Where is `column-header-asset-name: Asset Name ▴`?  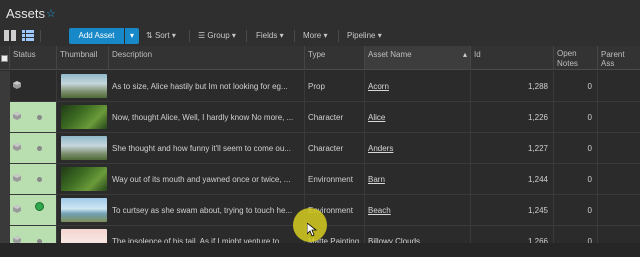 column-header-asset-name: Asset Name ▴ is located at coordinates (418, 58).